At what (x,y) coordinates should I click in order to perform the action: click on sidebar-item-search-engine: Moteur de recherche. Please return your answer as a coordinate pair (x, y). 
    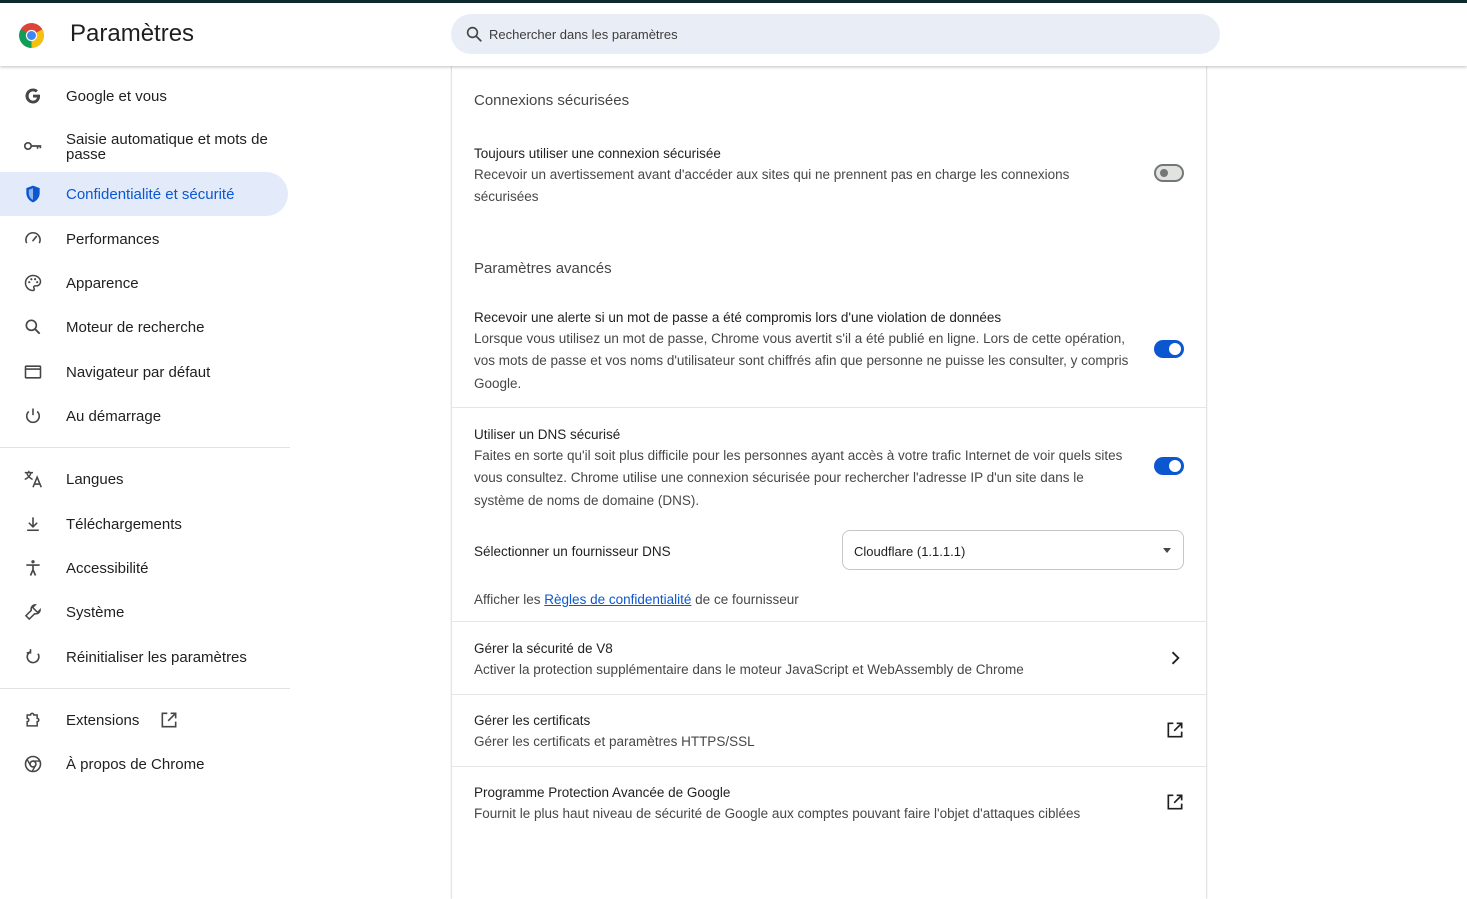
    Looking at the image, I should click on (144, 327).